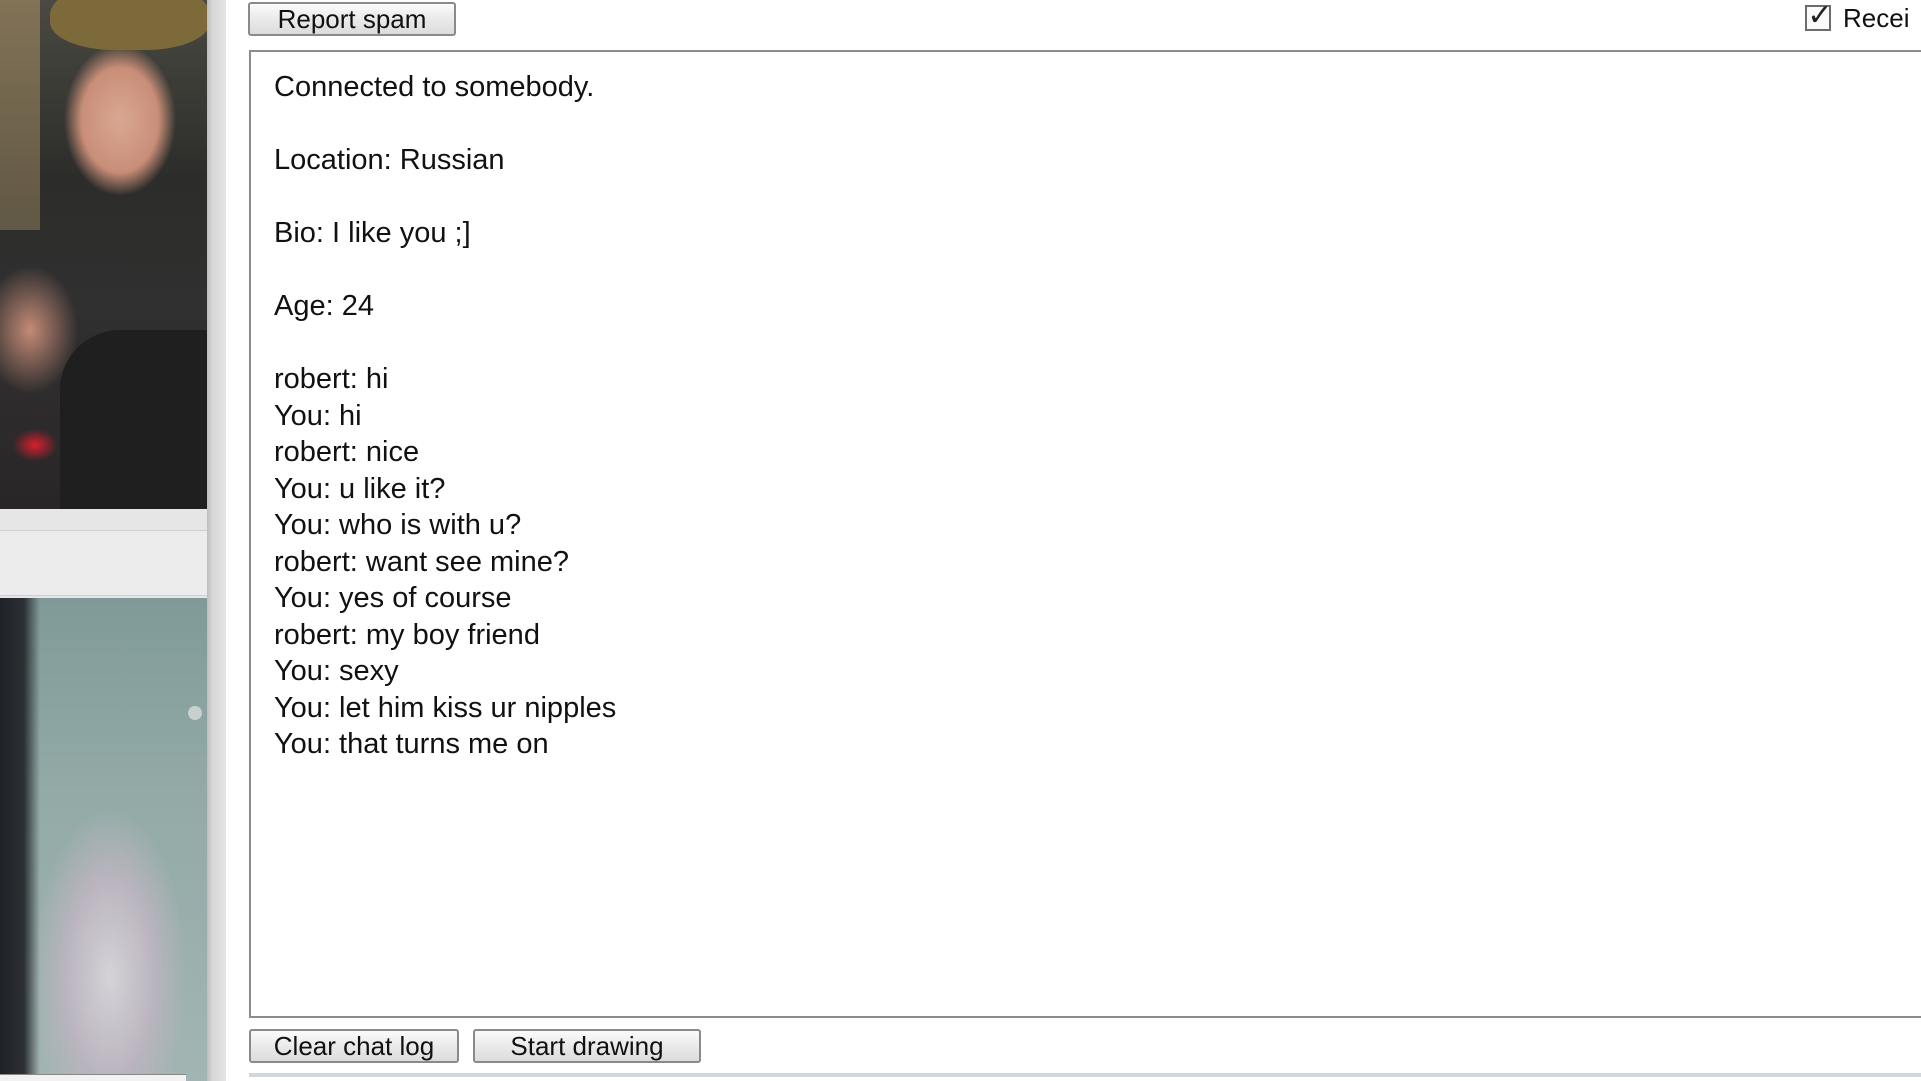 The image size is (1921, 1081). Describe the element at coordinates (393, 598) in the screenshot. I see `chat-message: You: yes of course` at that location.